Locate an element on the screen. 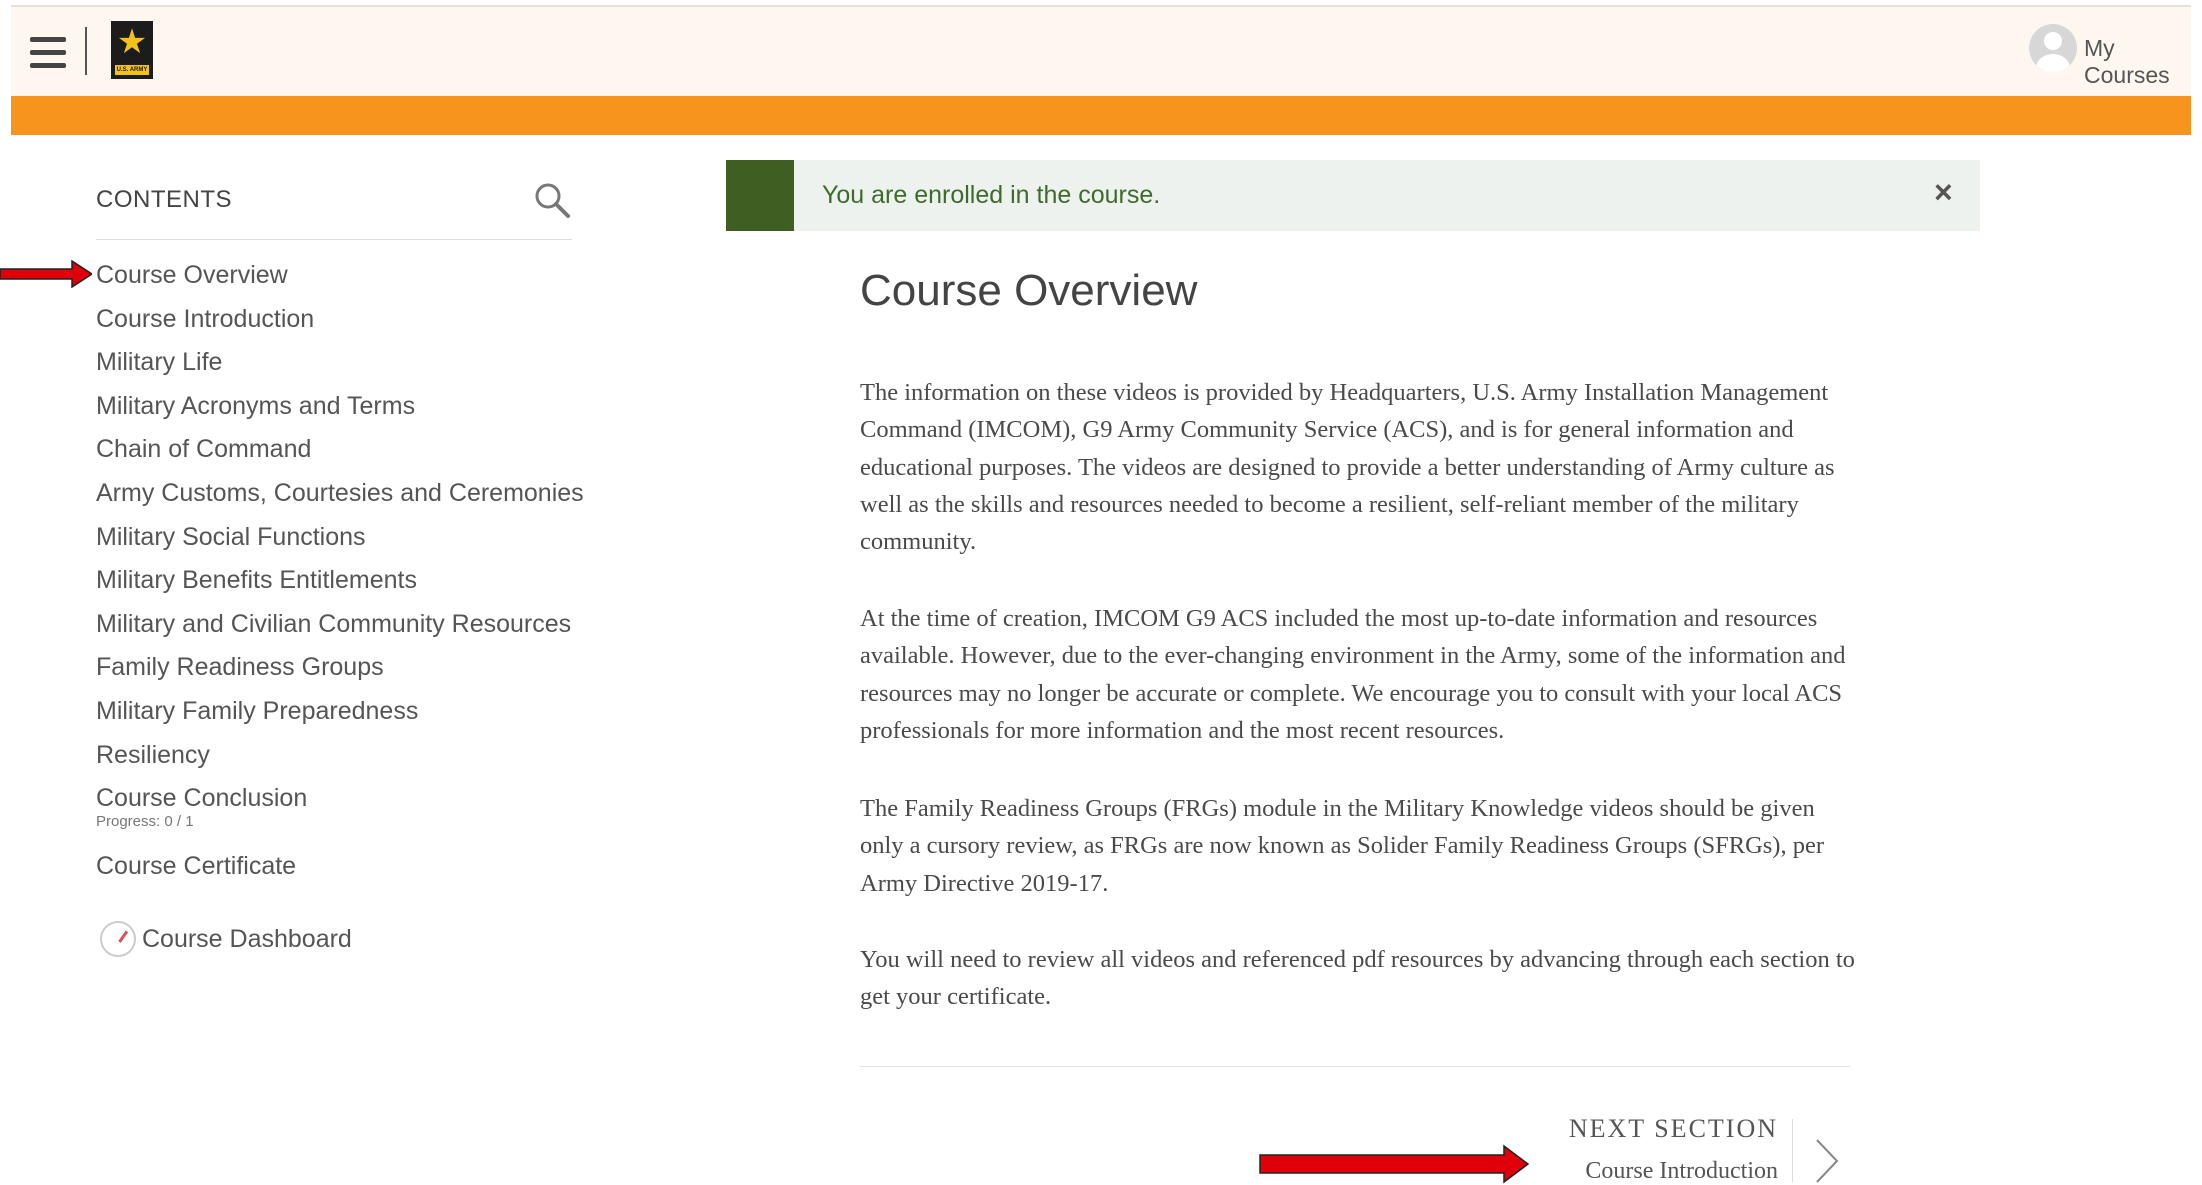 Image resolution: width=2202 pixels, height=1185 pixels. my-courses-link: My Courses is located at coordinates (2137, 62).